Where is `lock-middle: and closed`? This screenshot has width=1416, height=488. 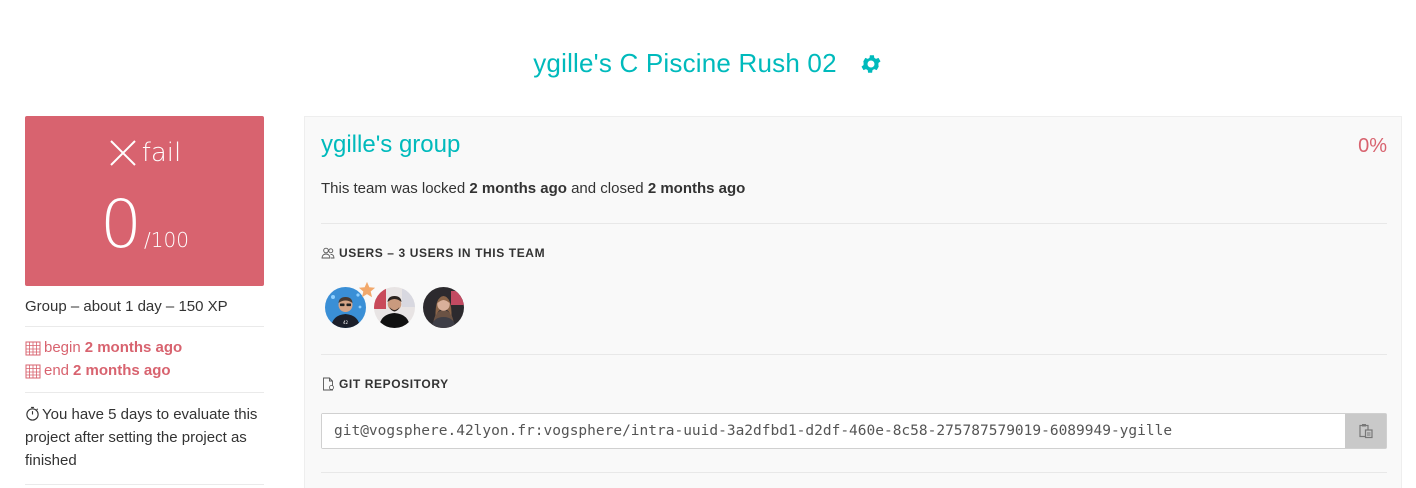
lock-middle: and closed is located at coordinates (607, 188).